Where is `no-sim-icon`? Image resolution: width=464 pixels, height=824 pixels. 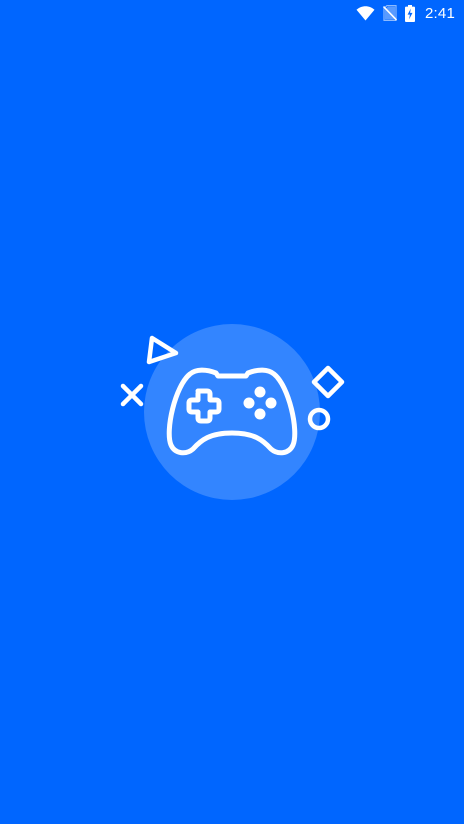 no-sim-icon is located at coordinates (390, 13).